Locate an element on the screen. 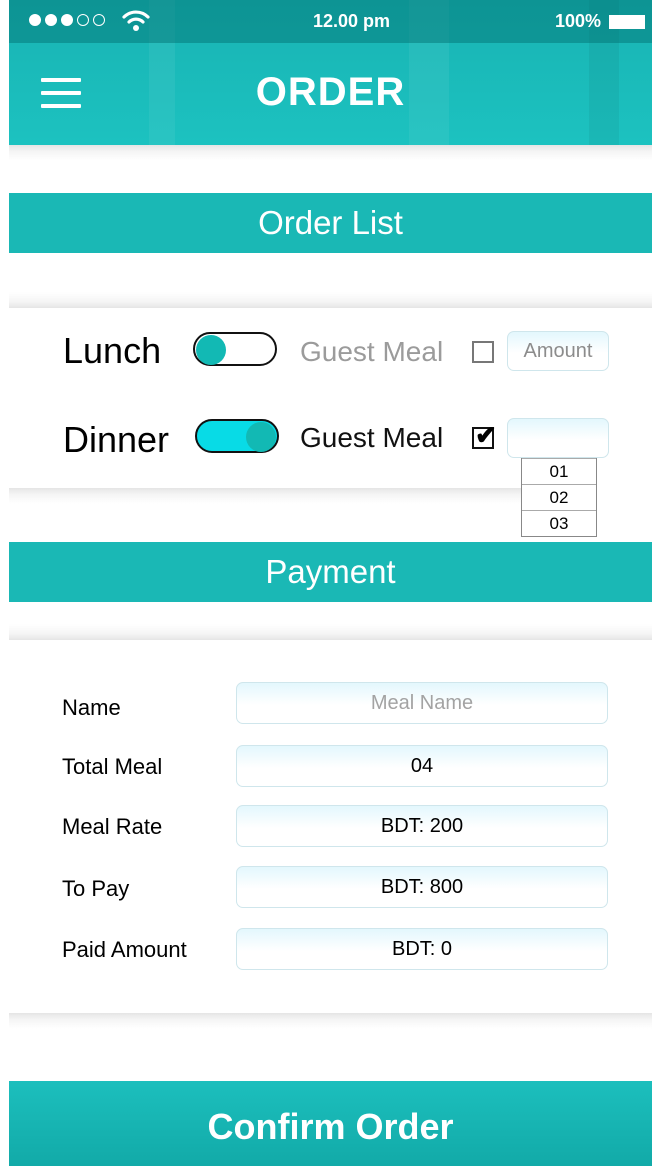  lunch-guest-amount-input is located at coordinates (558, 351).